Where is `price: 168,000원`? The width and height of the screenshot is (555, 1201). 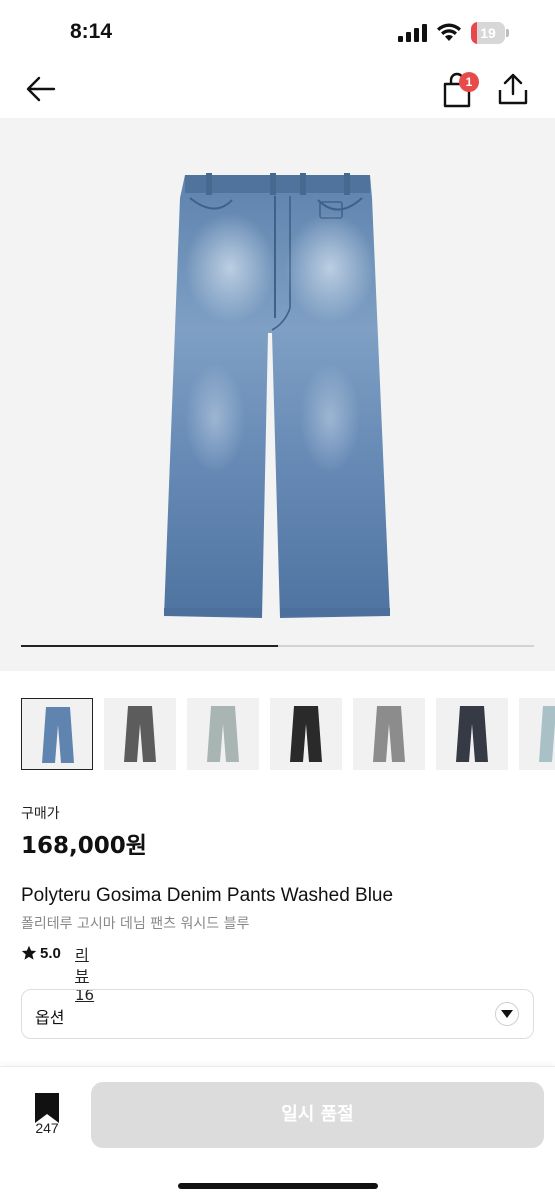
price: 168,000원 is located at coordinates (84, 846).